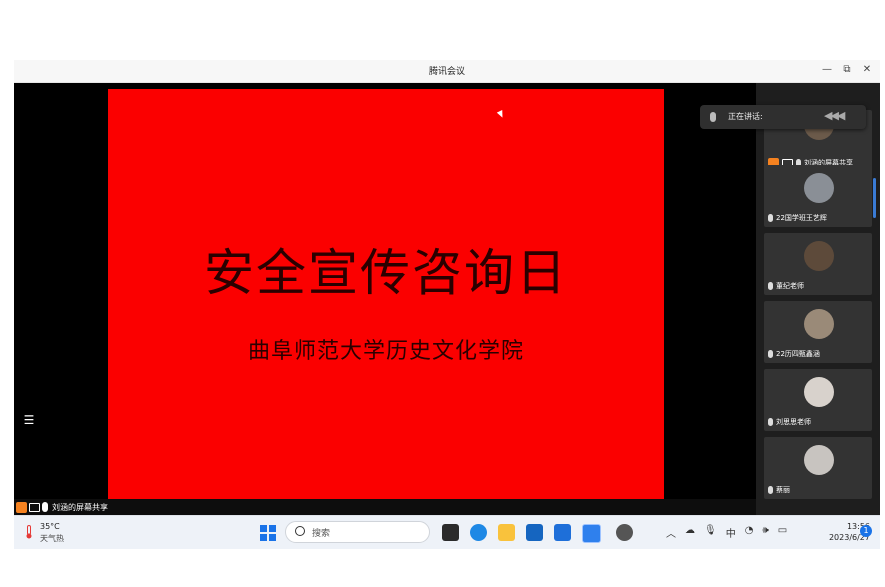 The height and width of the screenshot is (587, 885). What do you see at coordinates (866, 531) in the screenshot?
I see `notification-badge: 1` at bounding box center [866, 531].